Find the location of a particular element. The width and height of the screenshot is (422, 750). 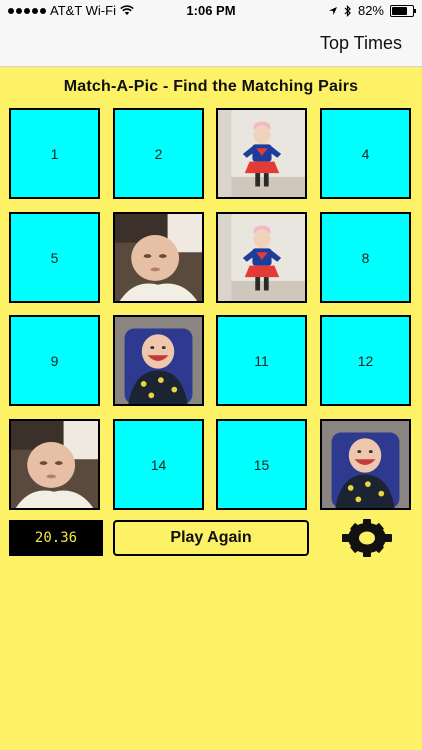

card-number: 12 is located at coordinates (365, 360).